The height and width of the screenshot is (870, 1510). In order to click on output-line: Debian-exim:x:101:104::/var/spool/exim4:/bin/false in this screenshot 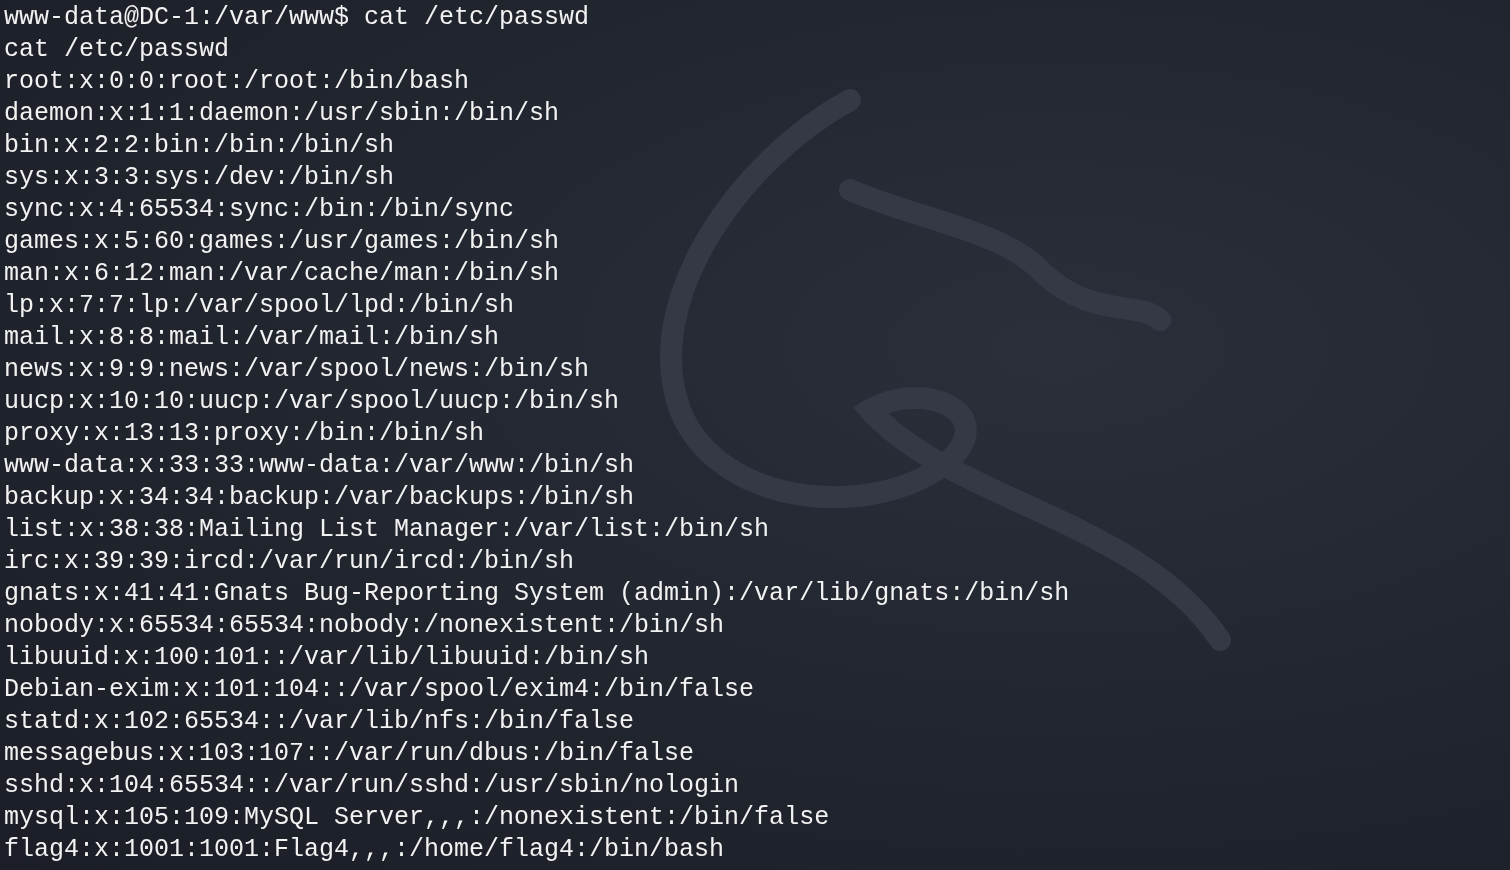, I will do `click(379, 690)`.